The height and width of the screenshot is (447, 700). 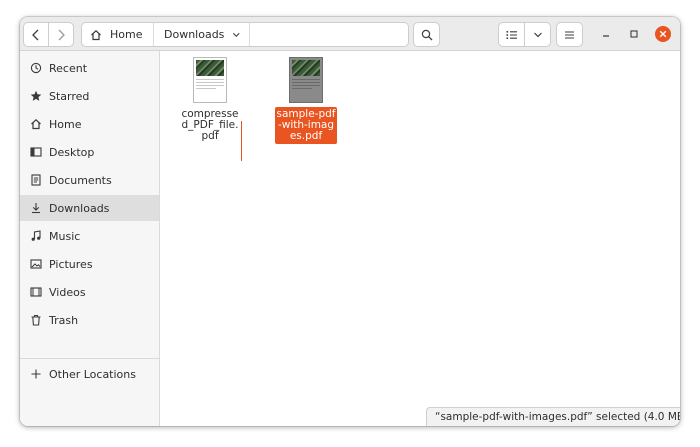 What do you see at coordinates (79, 208) in the screenshot?
I see `sidebar-item-label: Downloads` at bounding box center [79, 208].